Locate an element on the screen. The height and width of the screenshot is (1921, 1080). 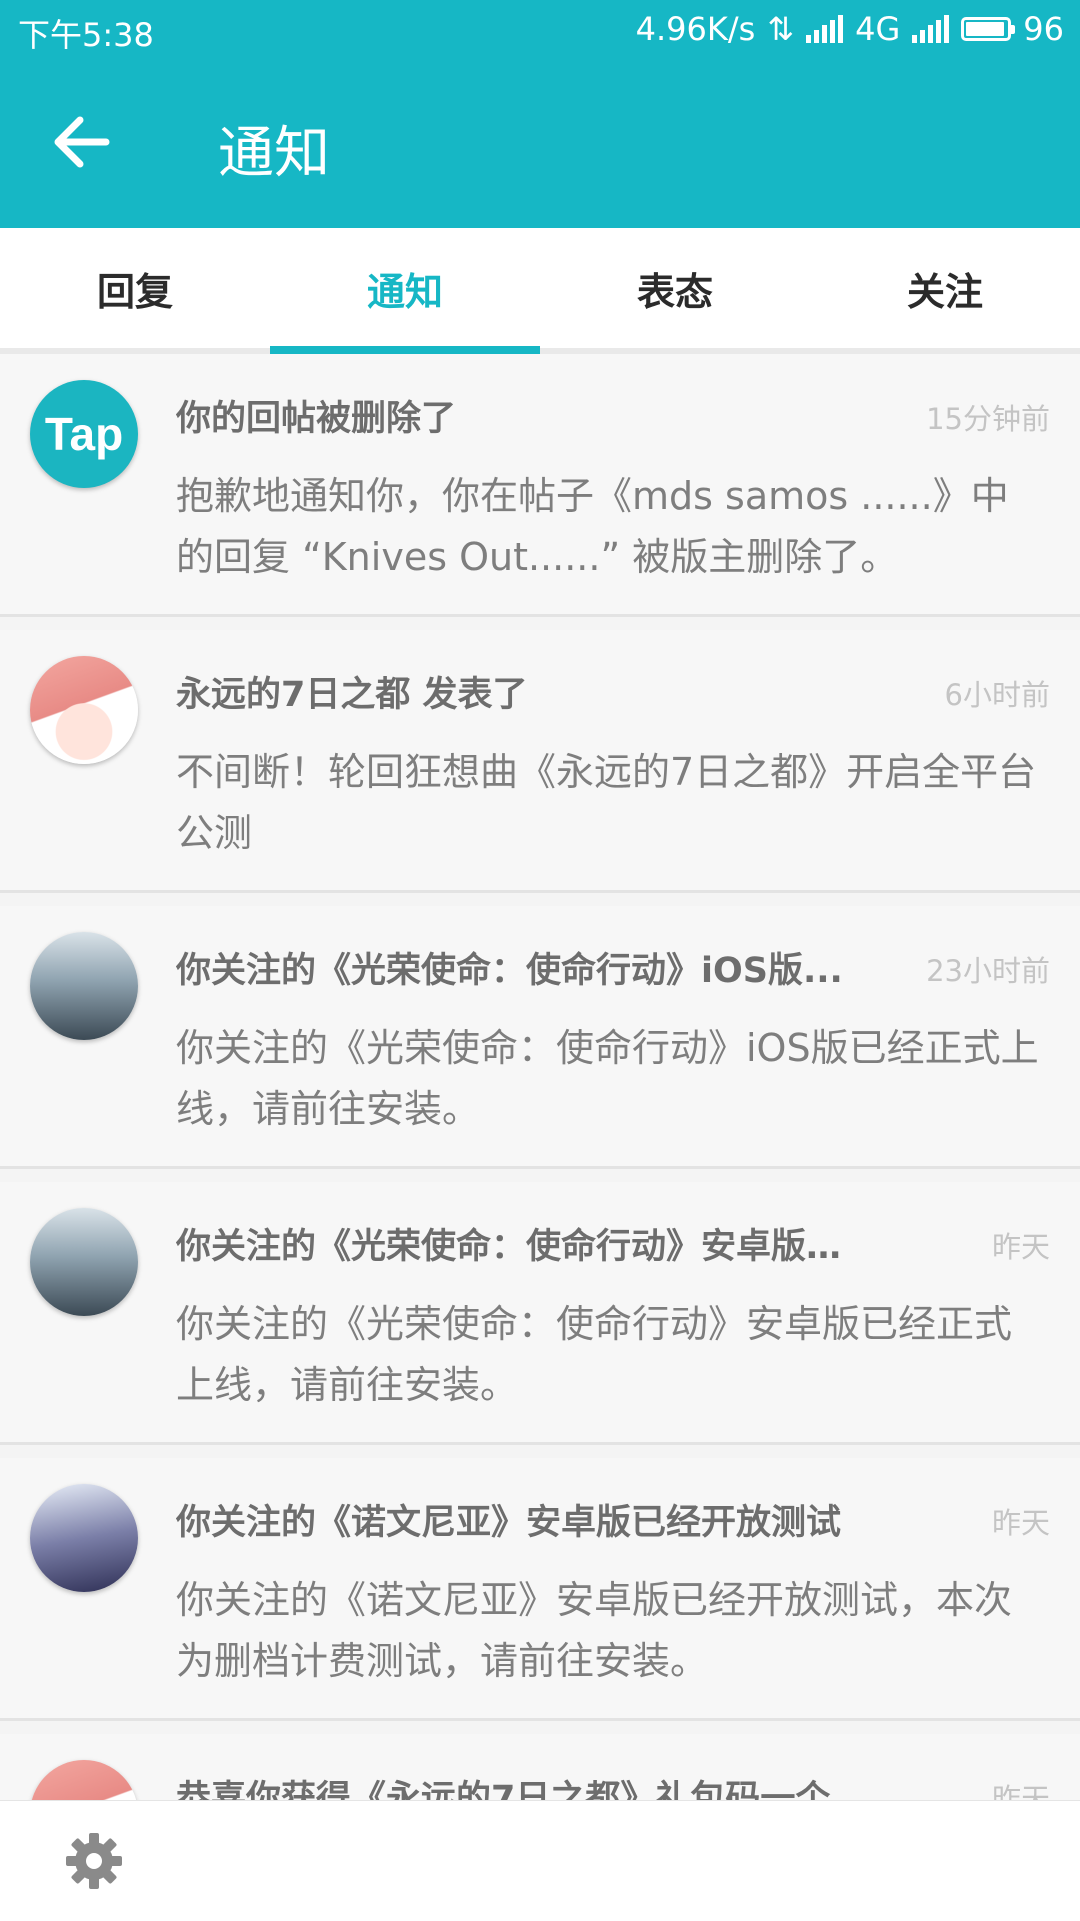
signal-icon-secondary is located at coordinates (931, 29).